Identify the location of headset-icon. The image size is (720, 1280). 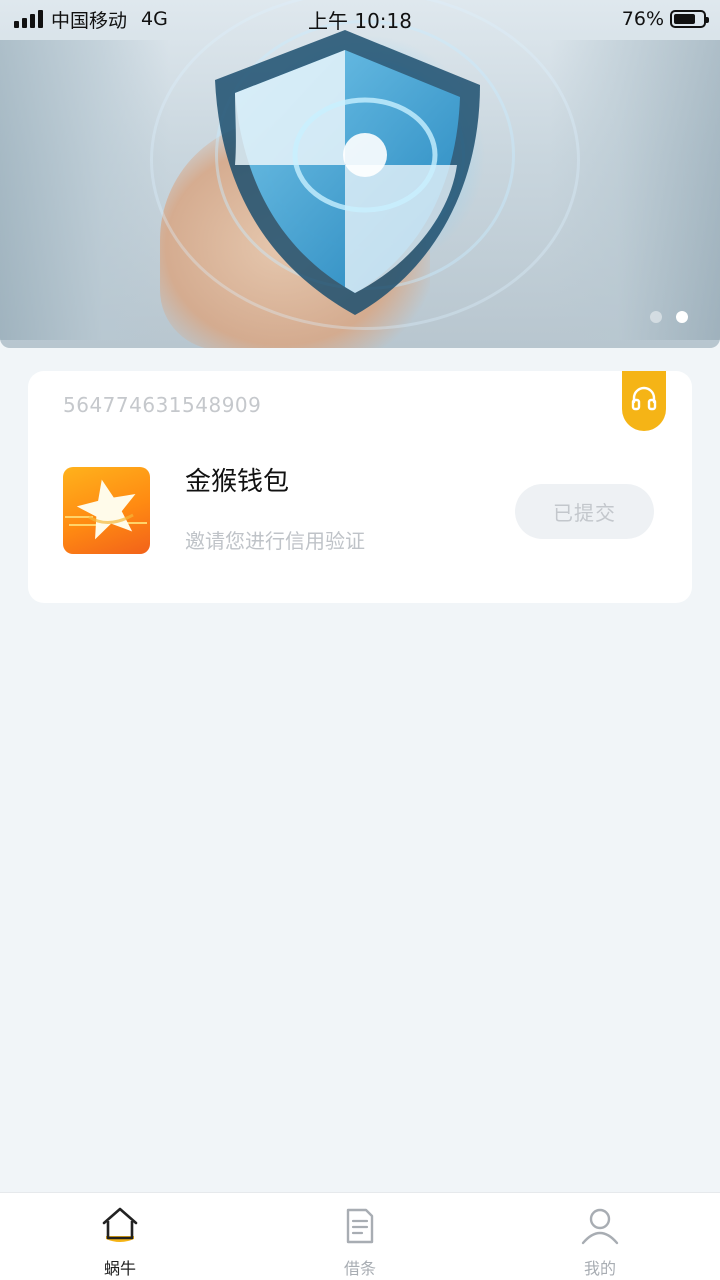
(644, 401).